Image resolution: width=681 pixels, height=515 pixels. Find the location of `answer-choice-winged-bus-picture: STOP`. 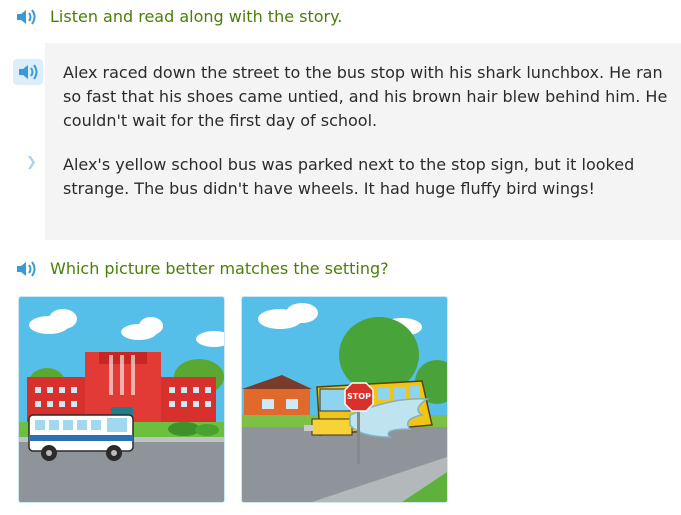

answer-choice-winged-bus-picture: STOP is located at coordinates (344, 399).